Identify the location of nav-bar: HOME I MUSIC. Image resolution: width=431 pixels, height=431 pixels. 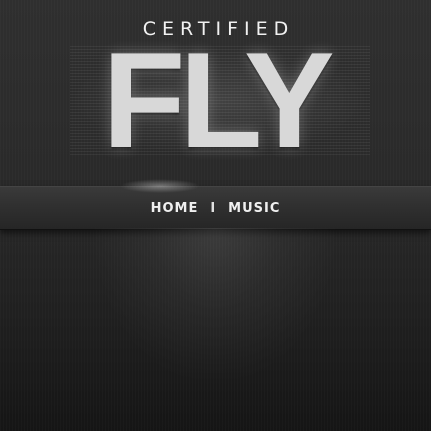
(215, 204).